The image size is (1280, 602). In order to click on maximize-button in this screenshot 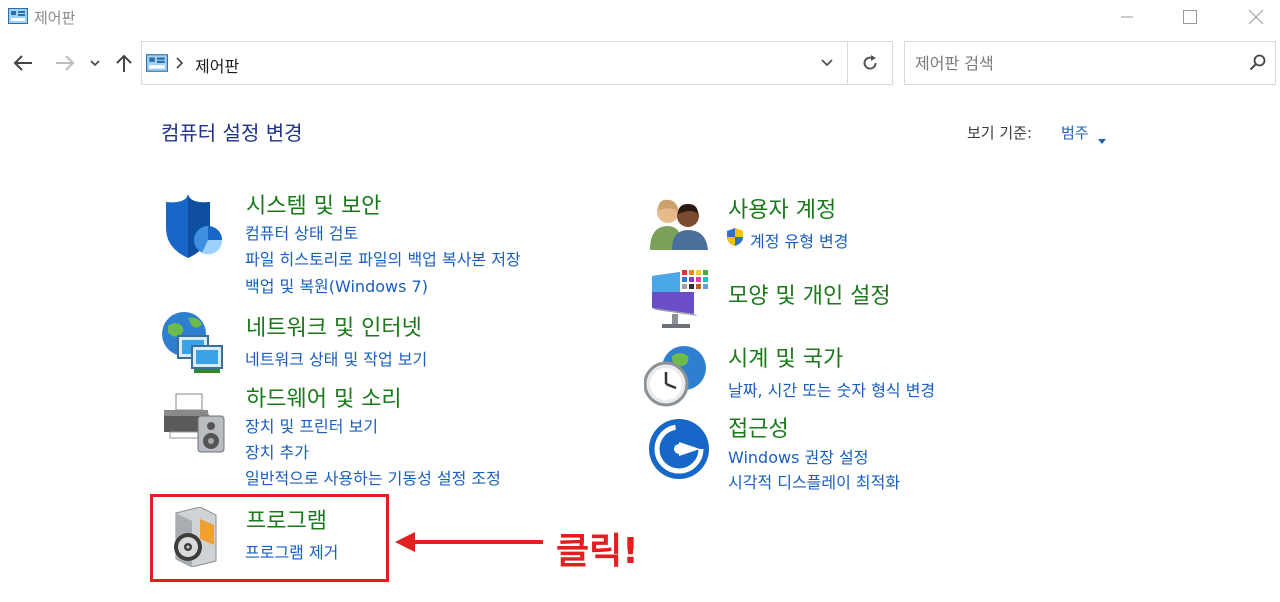, I will do `click(1190, 17)`.